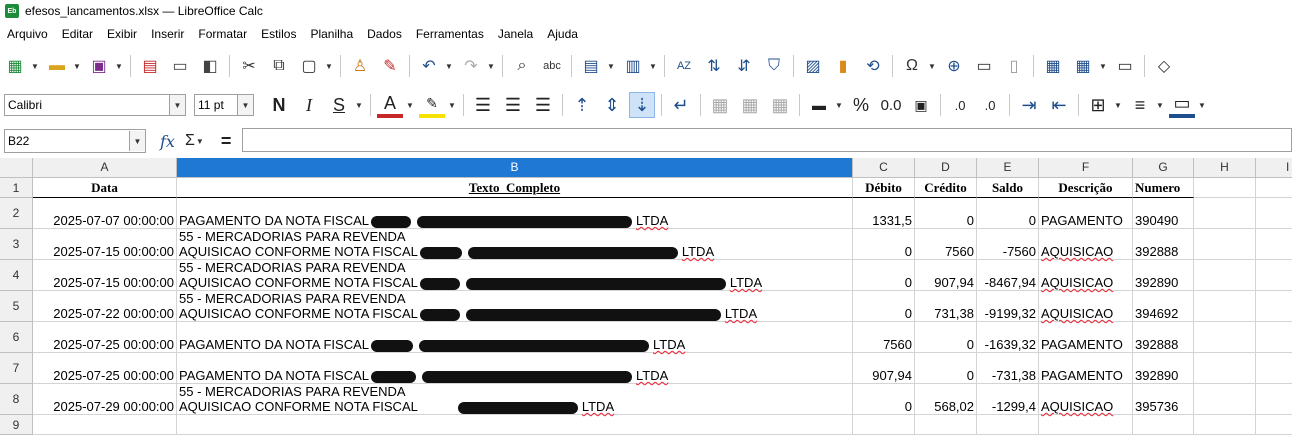 The image size is (1292, 439). I want to click on add-decimal-icon: .0, so click(960, 105).